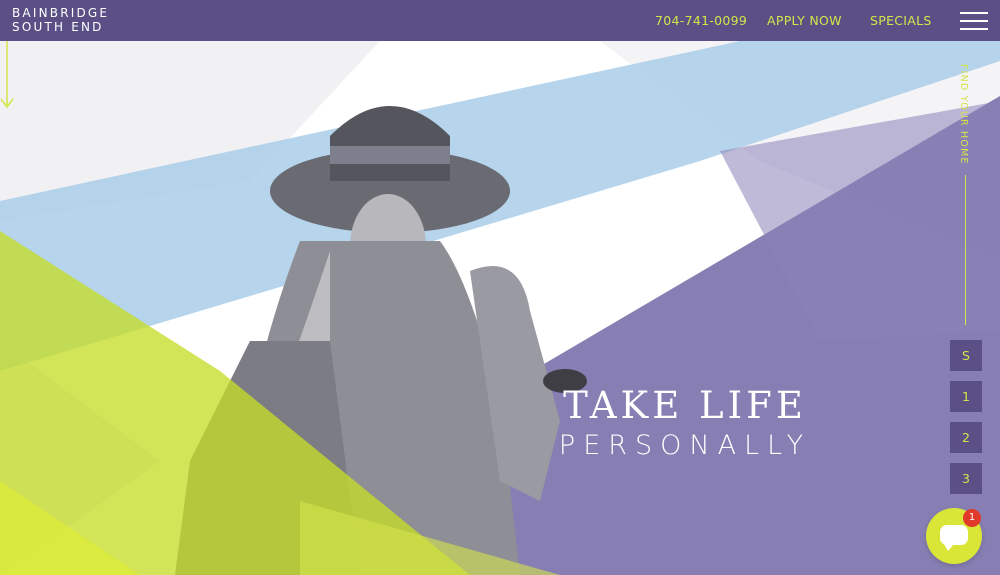 This screenshot has width=1000, height=575. I want to click on side-button-1: 1, so click(966, 396).